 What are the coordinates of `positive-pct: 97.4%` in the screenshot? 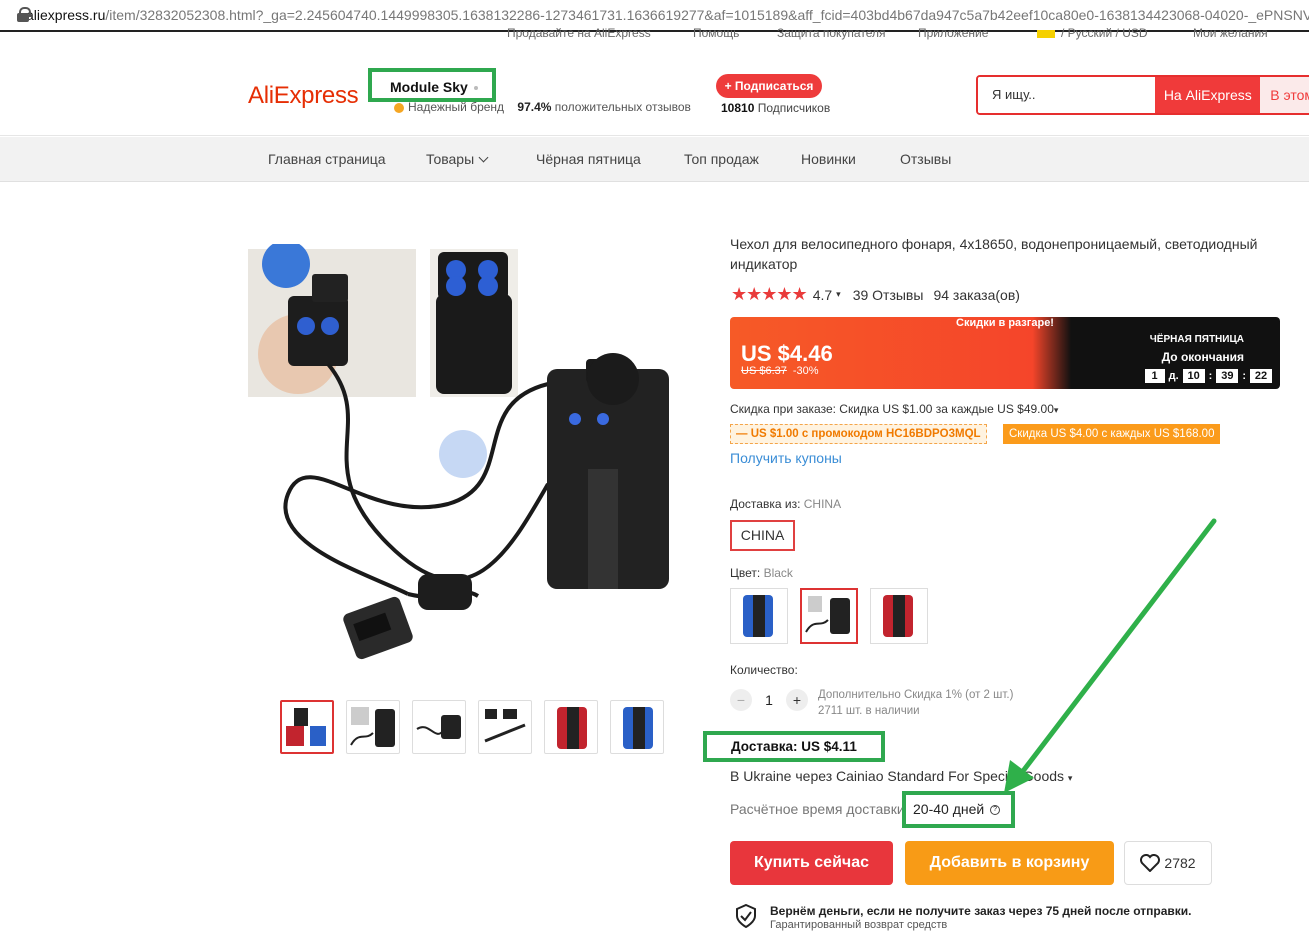 It's located at (534, 107).